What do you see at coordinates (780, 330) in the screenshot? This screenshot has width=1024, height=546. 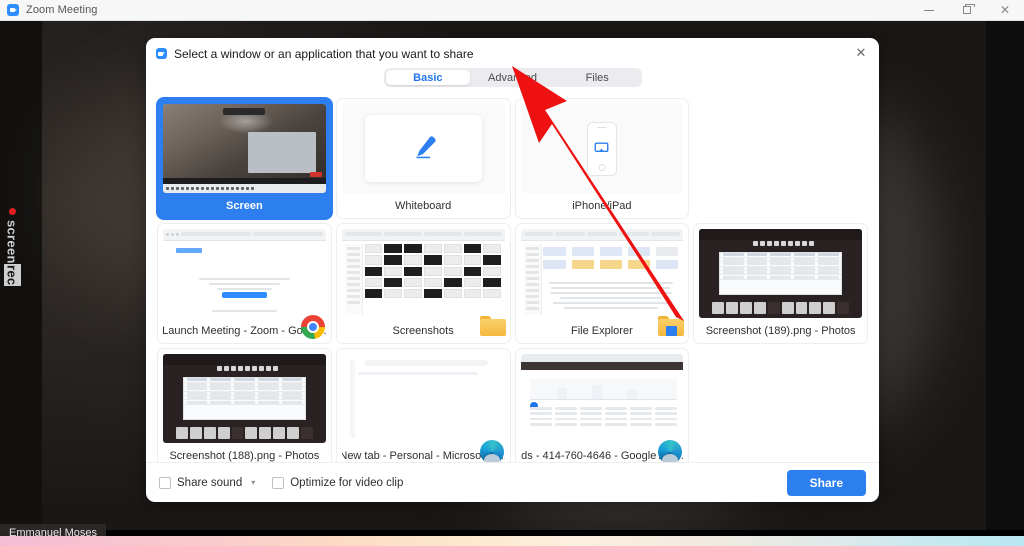 I see `share-option-label: Screenshot (189).png - Photos` at bounding box center [780, 330].